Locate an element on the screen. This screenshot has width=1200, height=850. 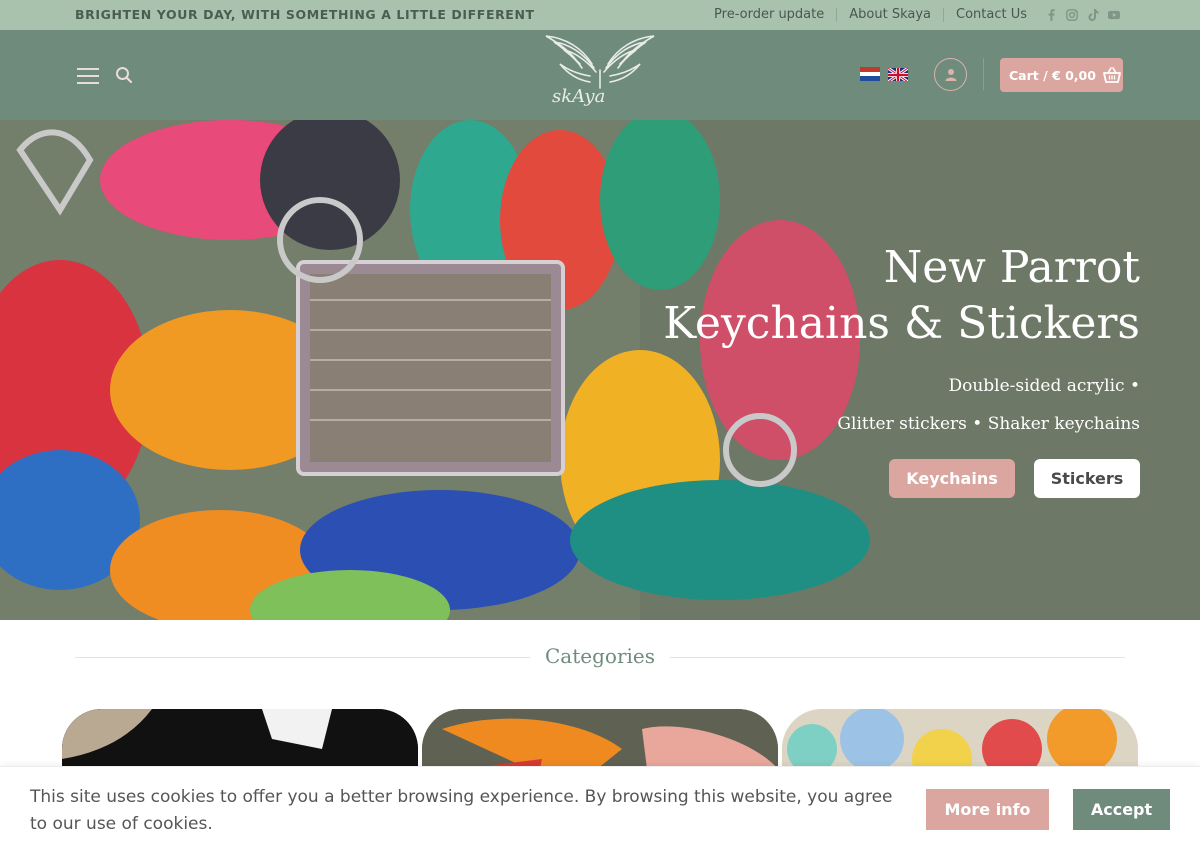
user-icon is located at coordinates (950, 75).